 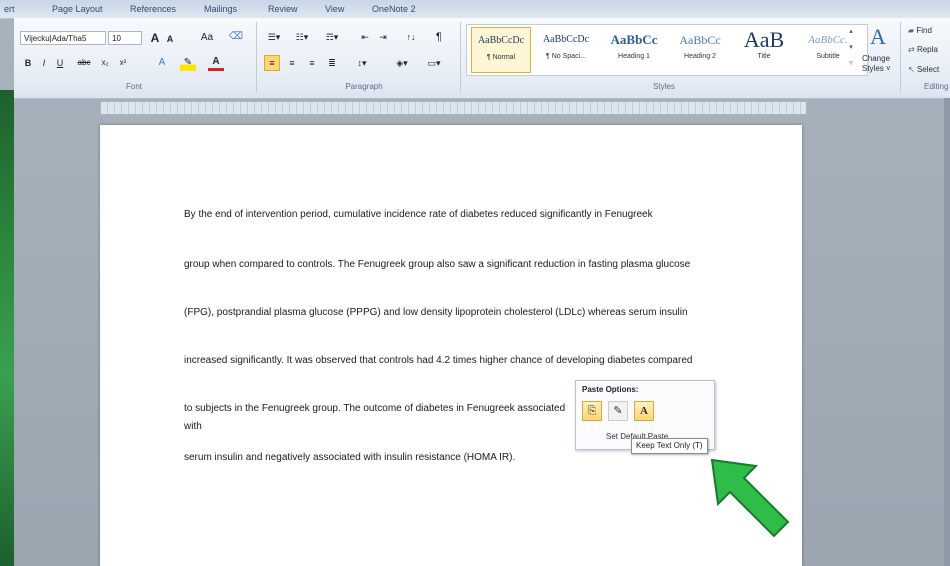 I want to click on strikethrough-button: abc, so click(x=84, y=63).